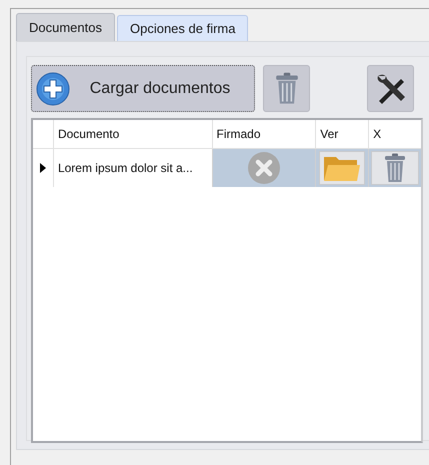  Describe the element at coordinates (53, 89) in the screenshot. I see `plus-icon` at that location.